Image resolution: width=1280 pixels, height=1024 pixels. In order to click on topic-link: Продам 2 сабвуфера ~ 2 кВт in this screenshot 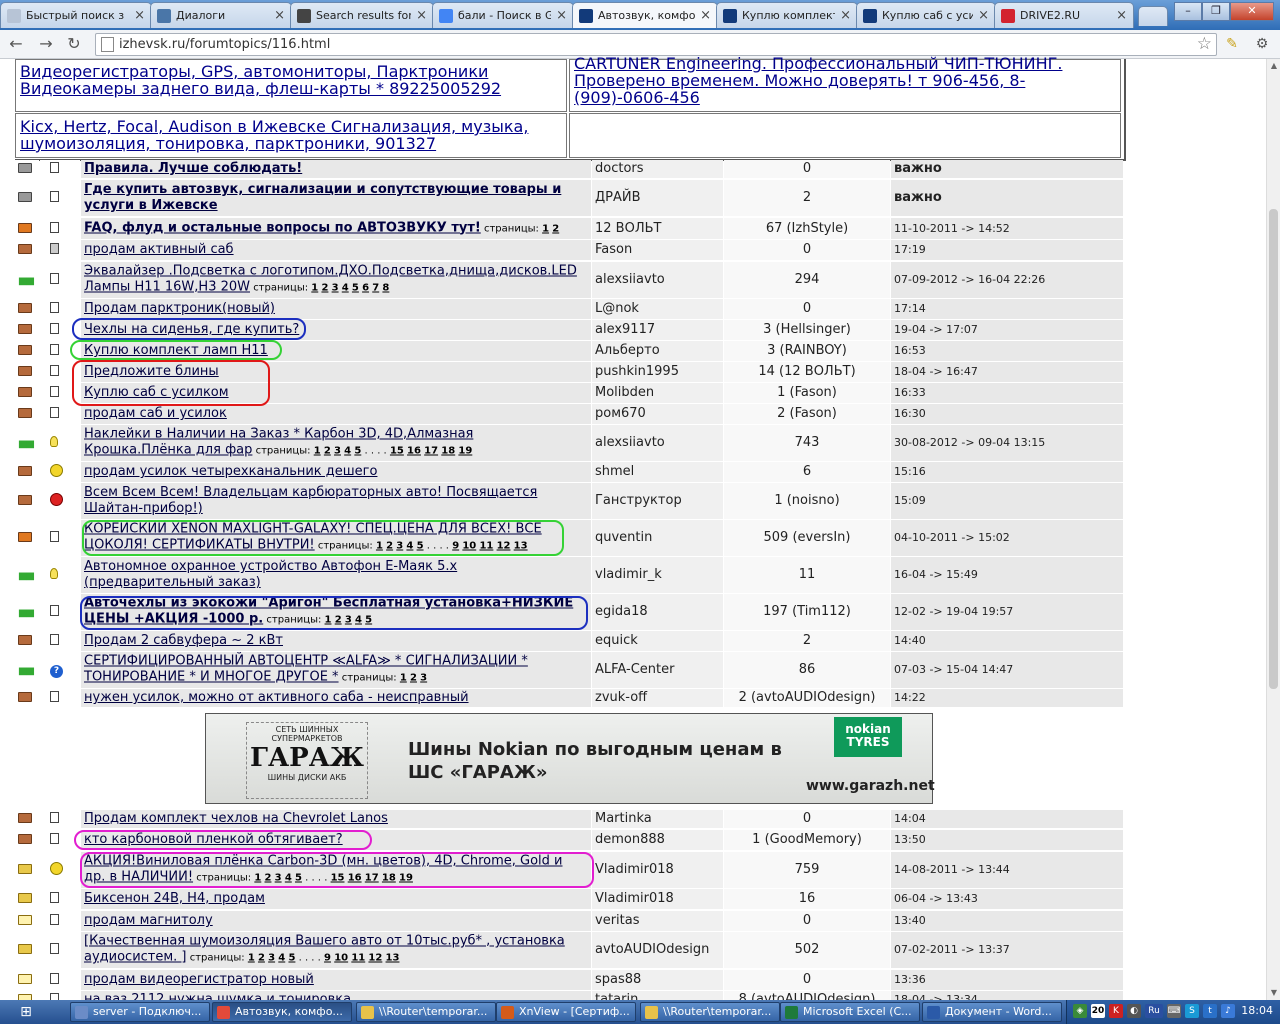, I will do `click(183, 640)`.